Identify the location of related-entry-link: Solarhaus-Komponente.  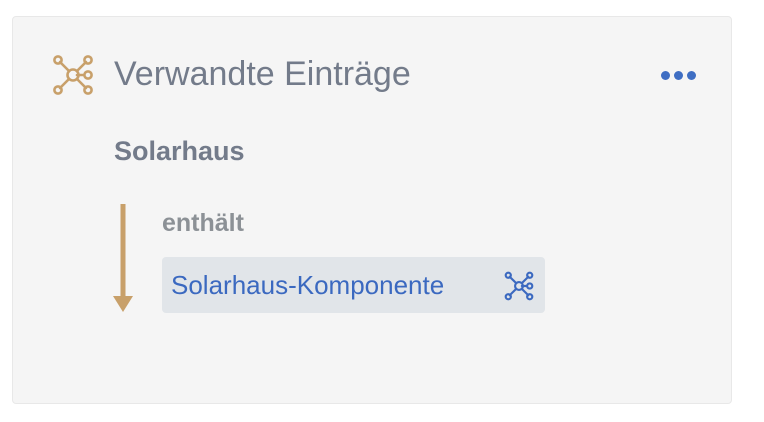
(353, 285).